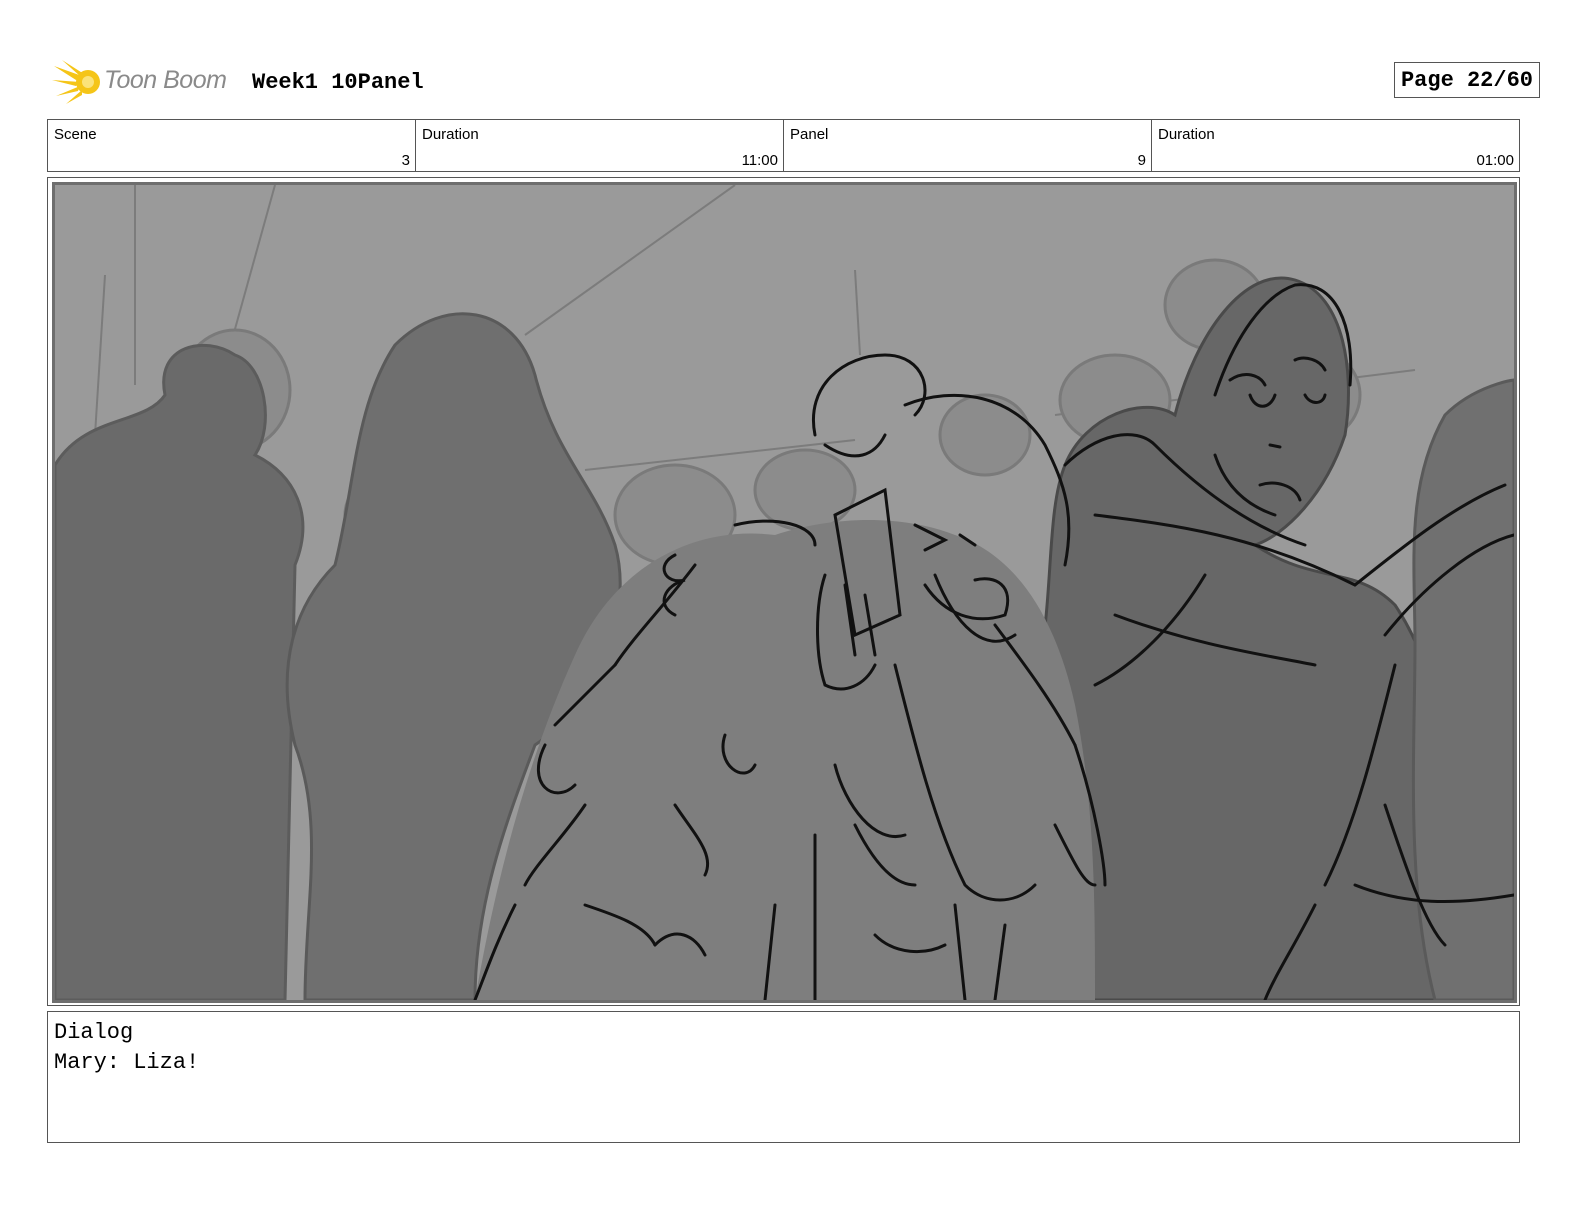 The image size is (1582, 1225). I want to click on scene-duration-label: Duration, so click(450, 134).